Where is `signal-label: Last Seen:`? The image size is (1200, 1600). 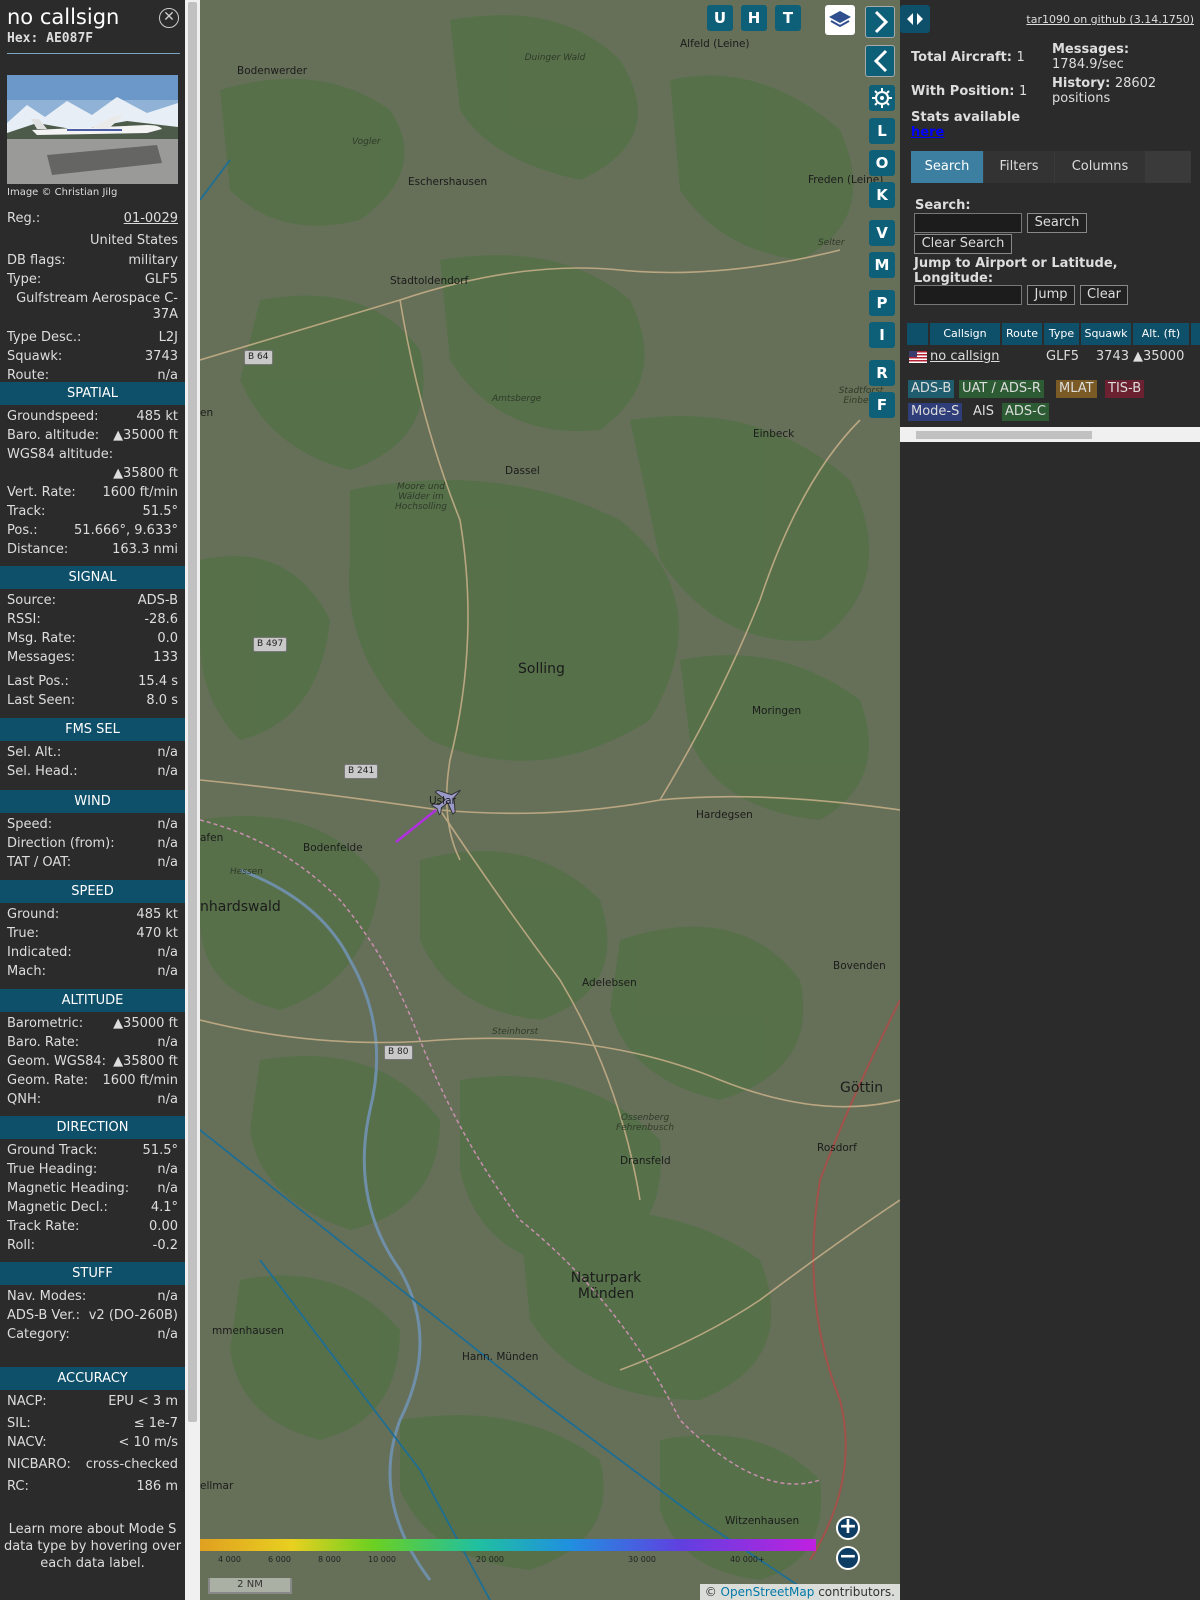
signal-label: Last Seen: is located at coordinates (41, 700).